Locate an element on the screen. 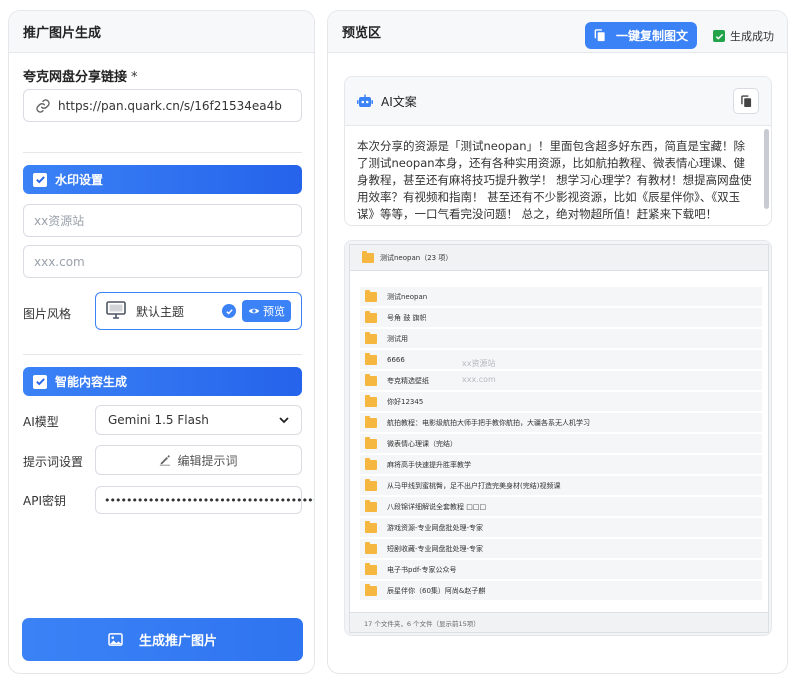  eye-icon is located at coordinates (254, 311).